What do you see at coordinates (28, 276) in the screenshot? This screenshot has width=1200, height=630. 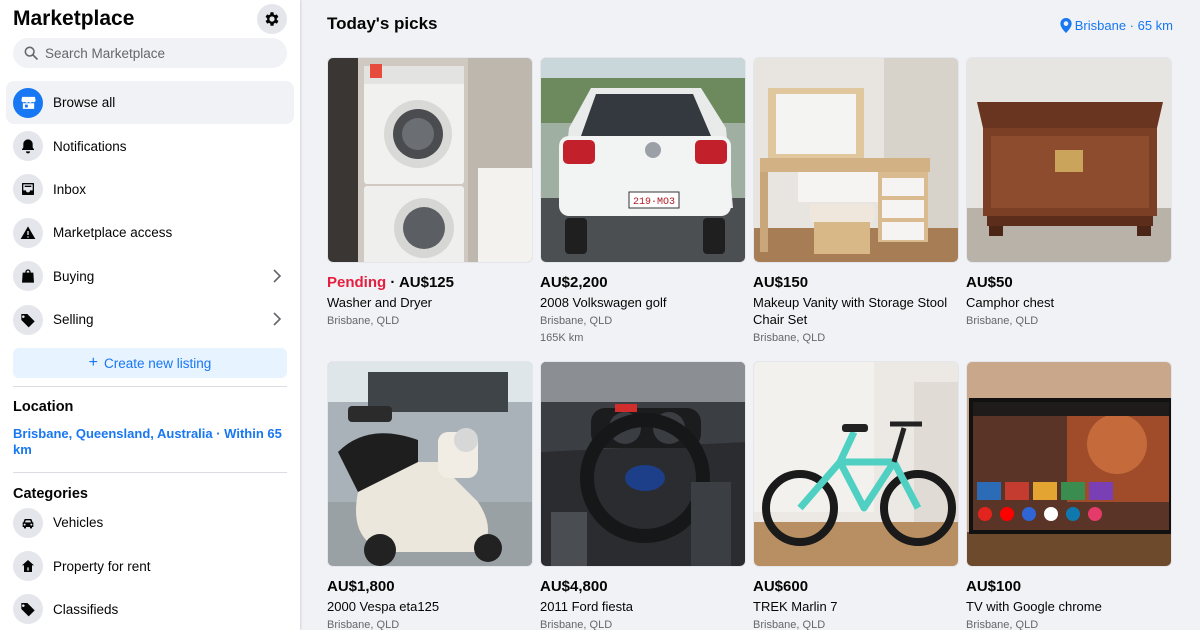 I see `shopping-bag-icon` at bounding box center [28, 276].